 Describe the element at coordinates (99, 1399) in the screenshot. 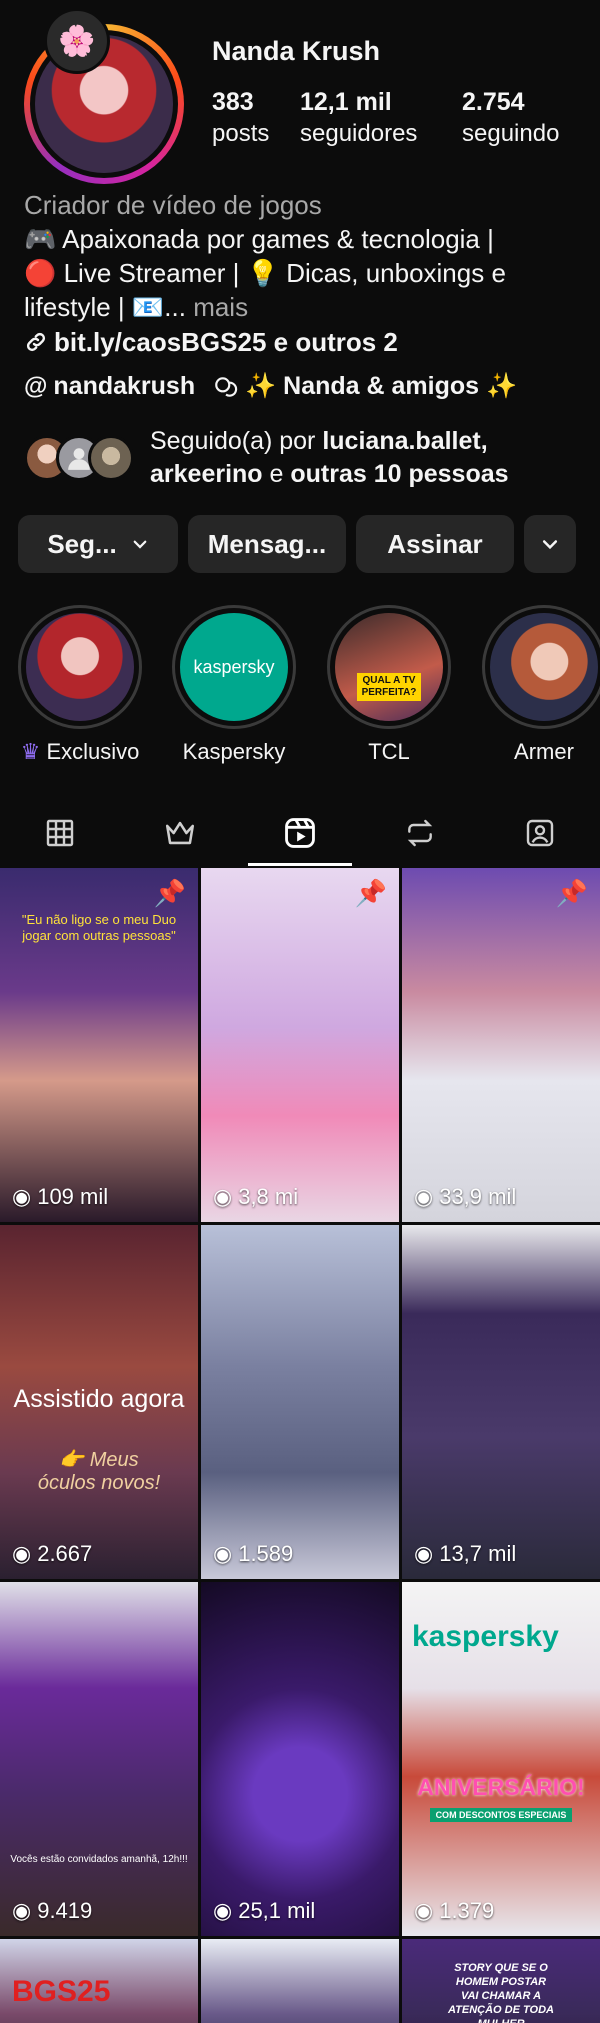

I see `watched-now-label: Assistido agora` at that location.